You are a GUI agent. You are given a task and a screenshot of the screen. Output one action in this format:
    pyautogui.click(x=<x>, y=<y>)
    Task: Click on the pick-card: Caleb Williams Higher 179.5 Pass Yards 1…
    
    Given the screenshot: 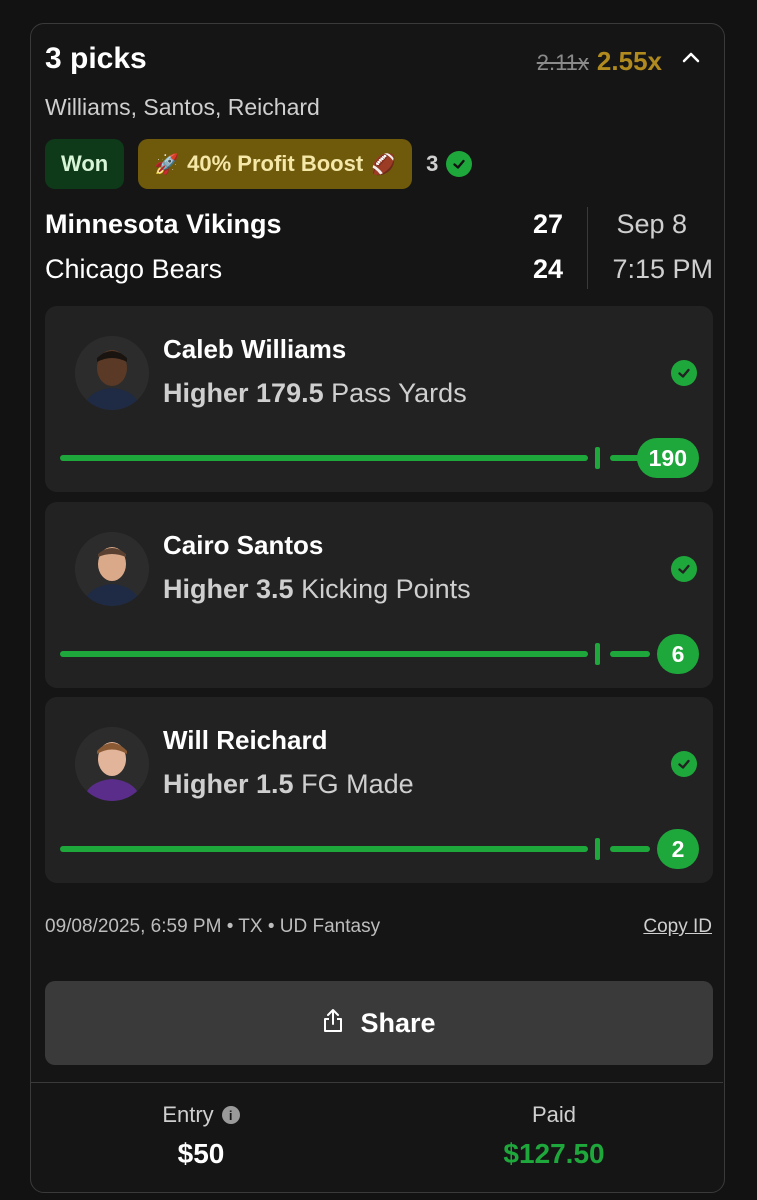 What is the action you would take?
    pyautogui.click(x=379, y=399)
    